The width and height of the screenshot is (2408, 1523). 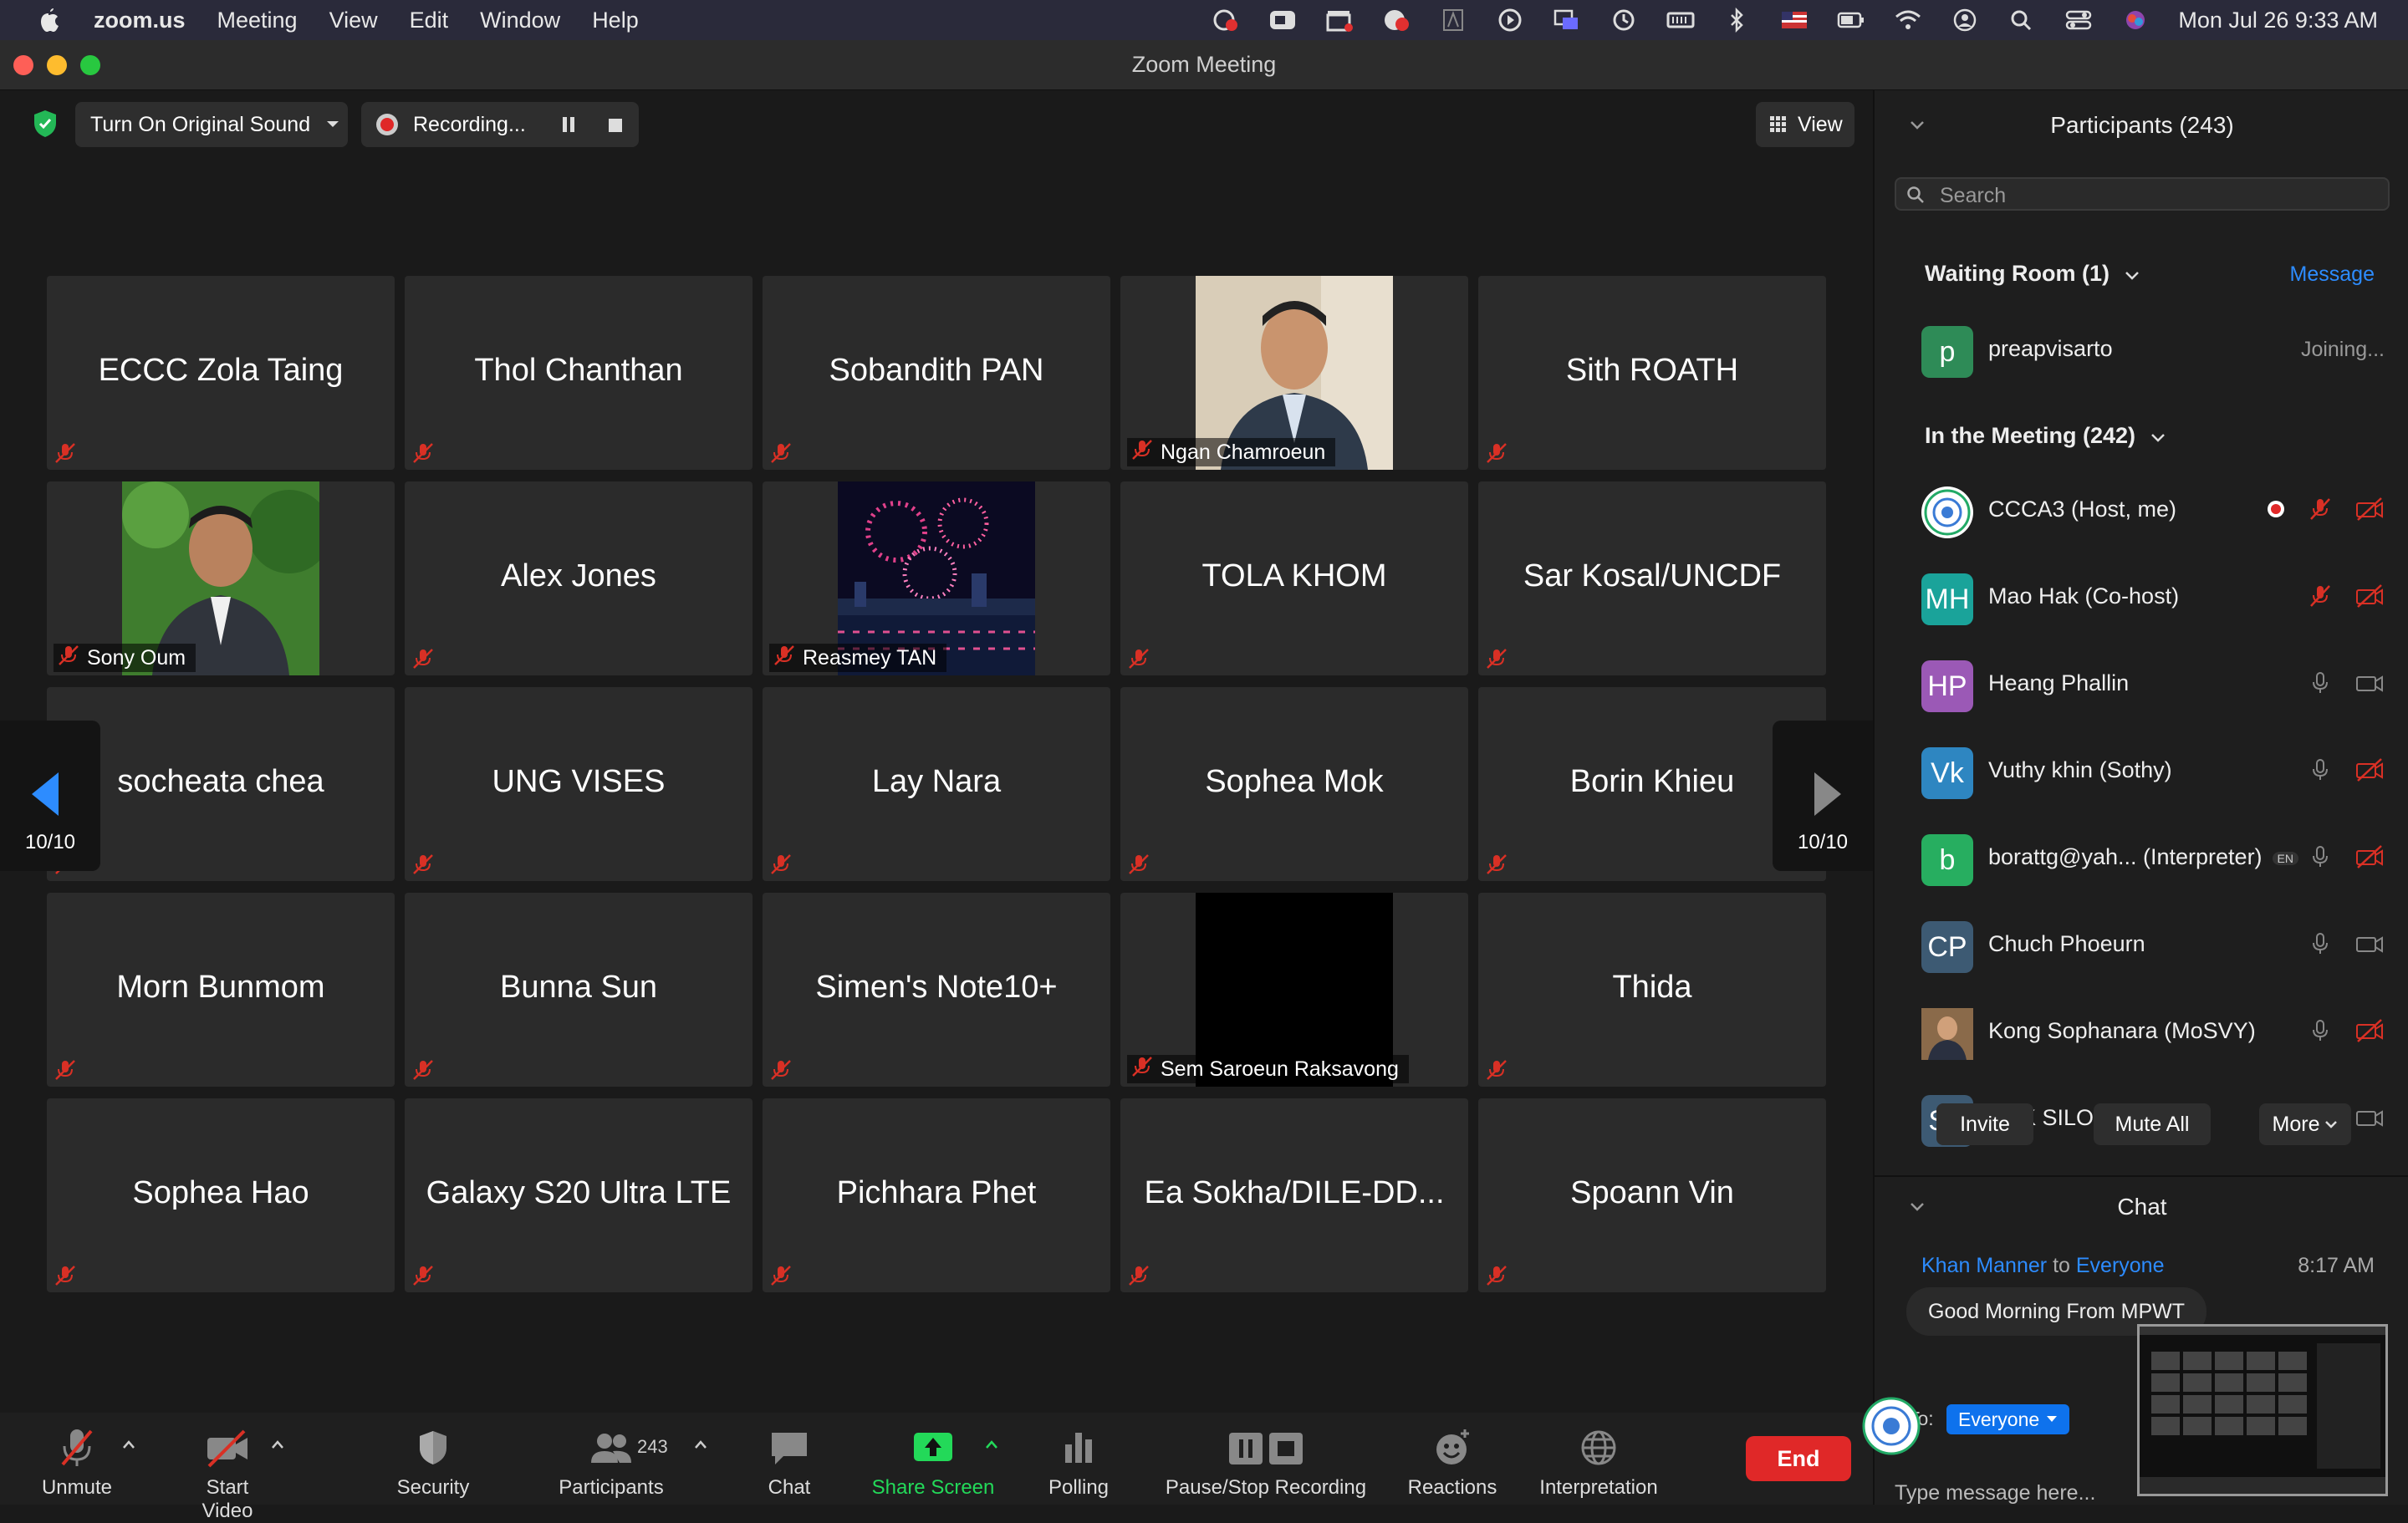 I want to click on participant-tile: ECCC Zola Taing, so click(x=221, y=373).